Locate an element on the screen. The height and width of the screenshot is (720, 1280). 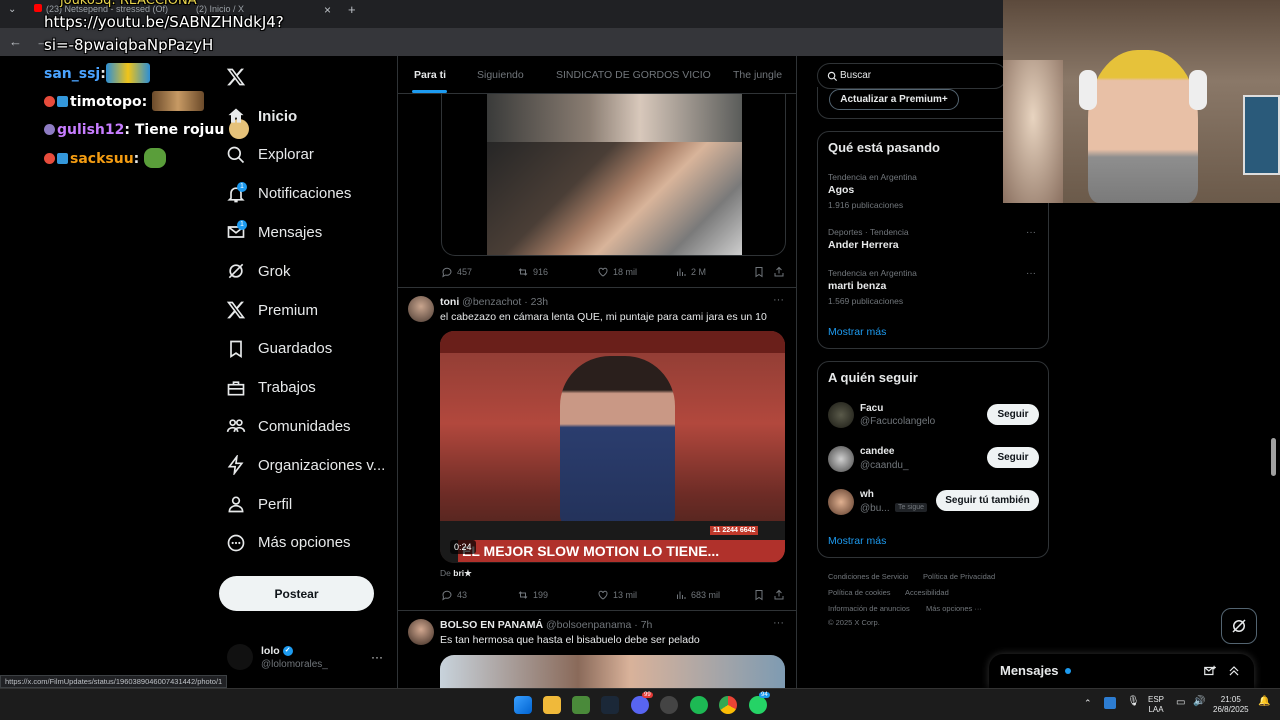
sidebar-item-comunidades: Comunidades is located at coordinates (288, 426).